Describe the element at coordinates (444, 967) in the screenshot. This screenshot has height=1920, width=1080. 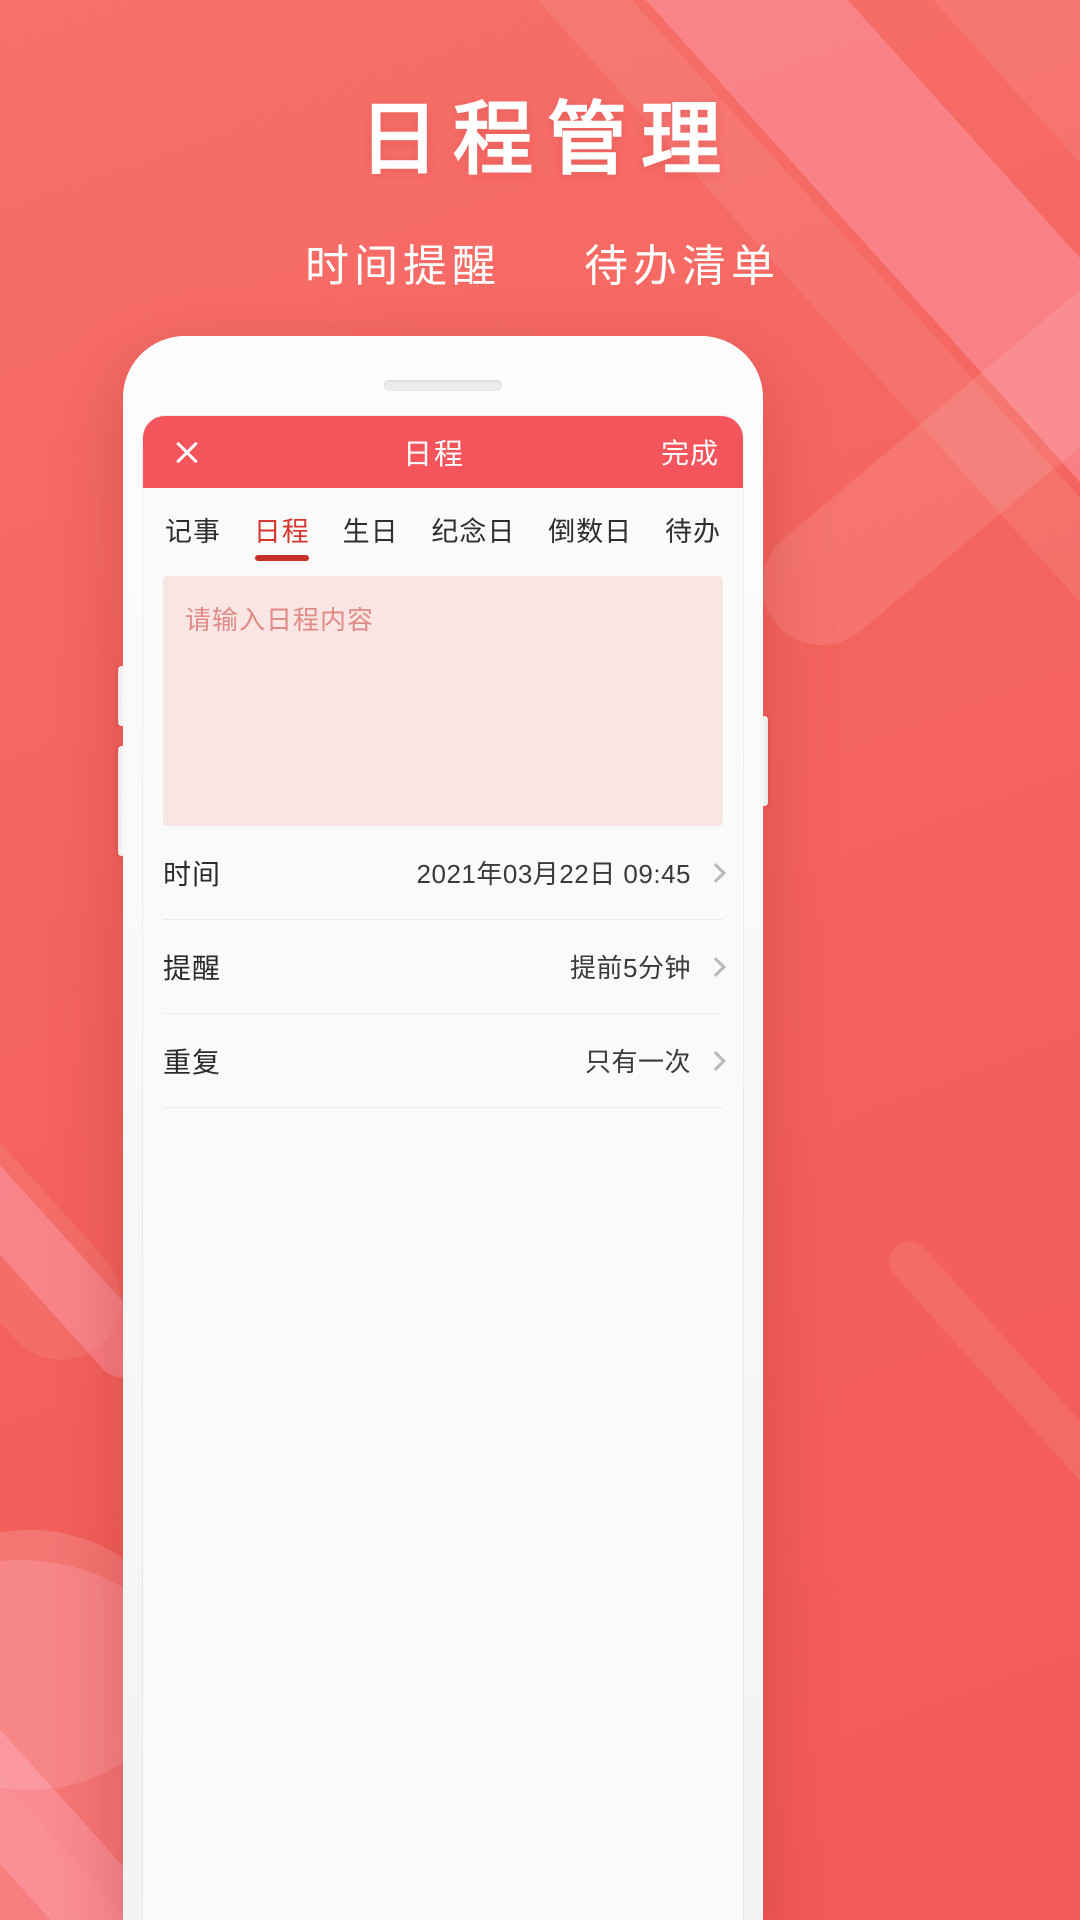
I see `row-reminder: 提醒 提前5分钟` at that location.